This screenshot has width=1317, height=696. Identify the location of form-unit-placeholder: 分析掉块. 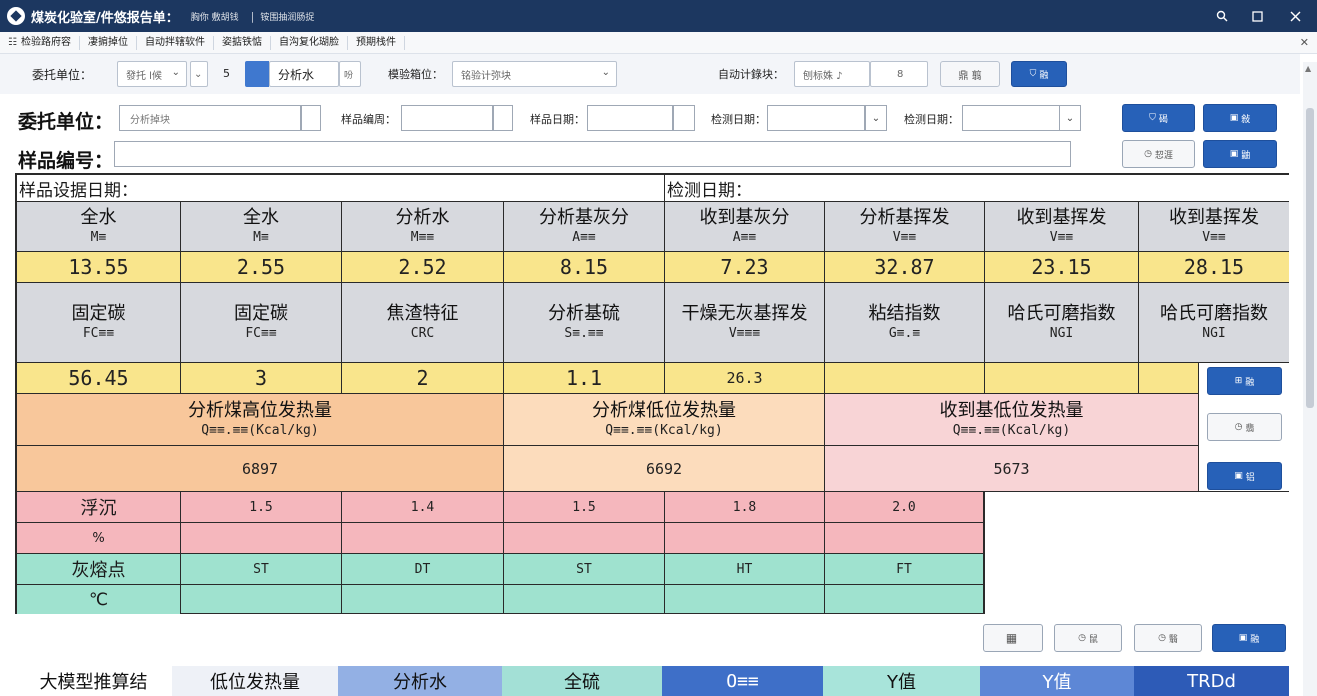
(150, 120).